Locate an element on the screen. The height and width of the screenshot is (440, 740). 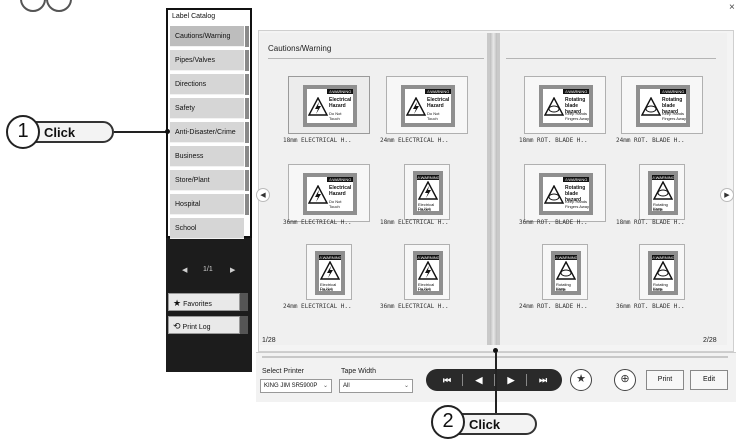
history-icon: ⟲ is located at coordinates (177, 326).